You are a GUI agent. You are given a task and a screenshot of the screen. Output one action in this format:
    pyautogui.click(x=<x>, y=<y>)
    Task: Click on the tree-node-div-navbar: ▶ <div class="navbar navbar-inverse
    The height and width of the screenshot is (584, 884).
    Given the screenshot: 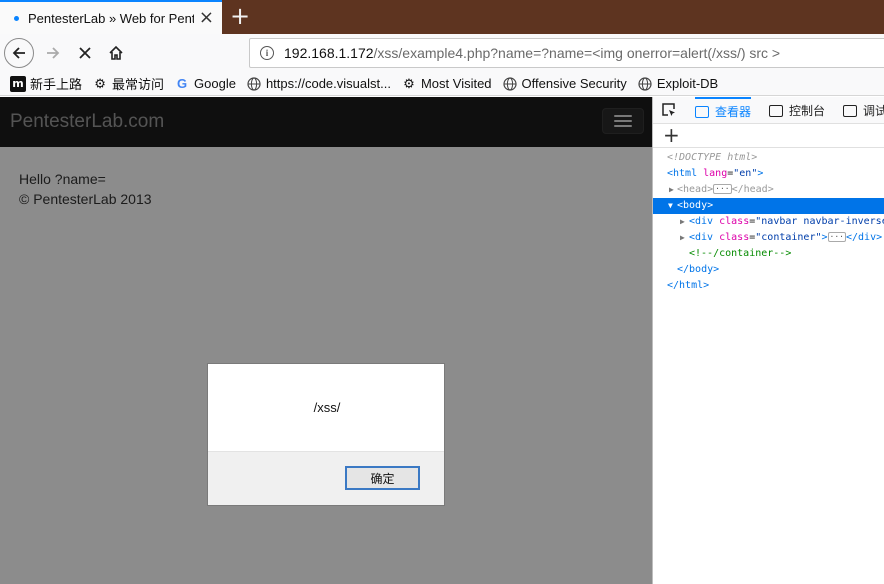 What is the action you would take?
    pyautogui.click(x=768, y=222)
    